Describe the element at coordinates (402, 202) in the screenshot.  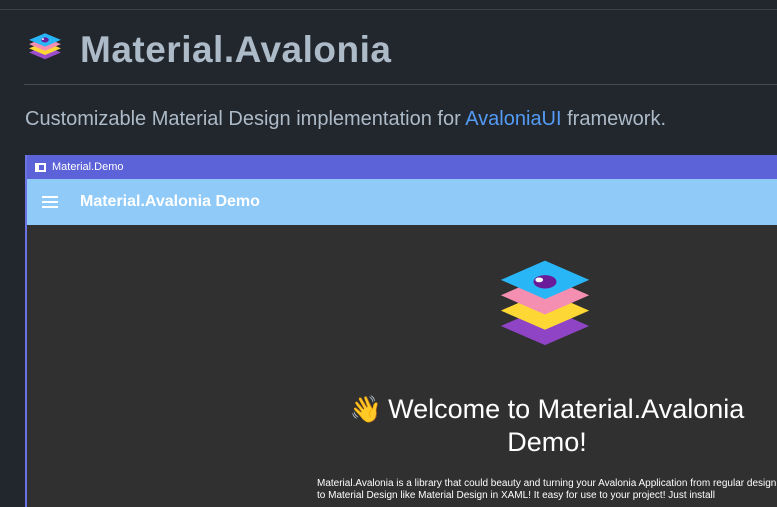
I see `app-bar: Material.Avalonia Demo` at that location.